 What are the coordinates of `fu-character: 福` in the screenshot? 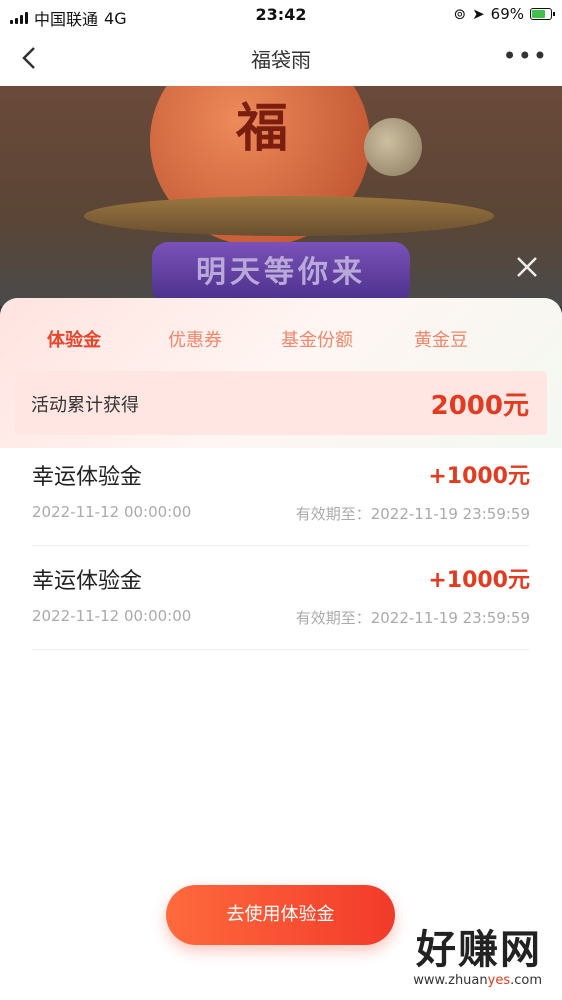 It's located at (262, 128).